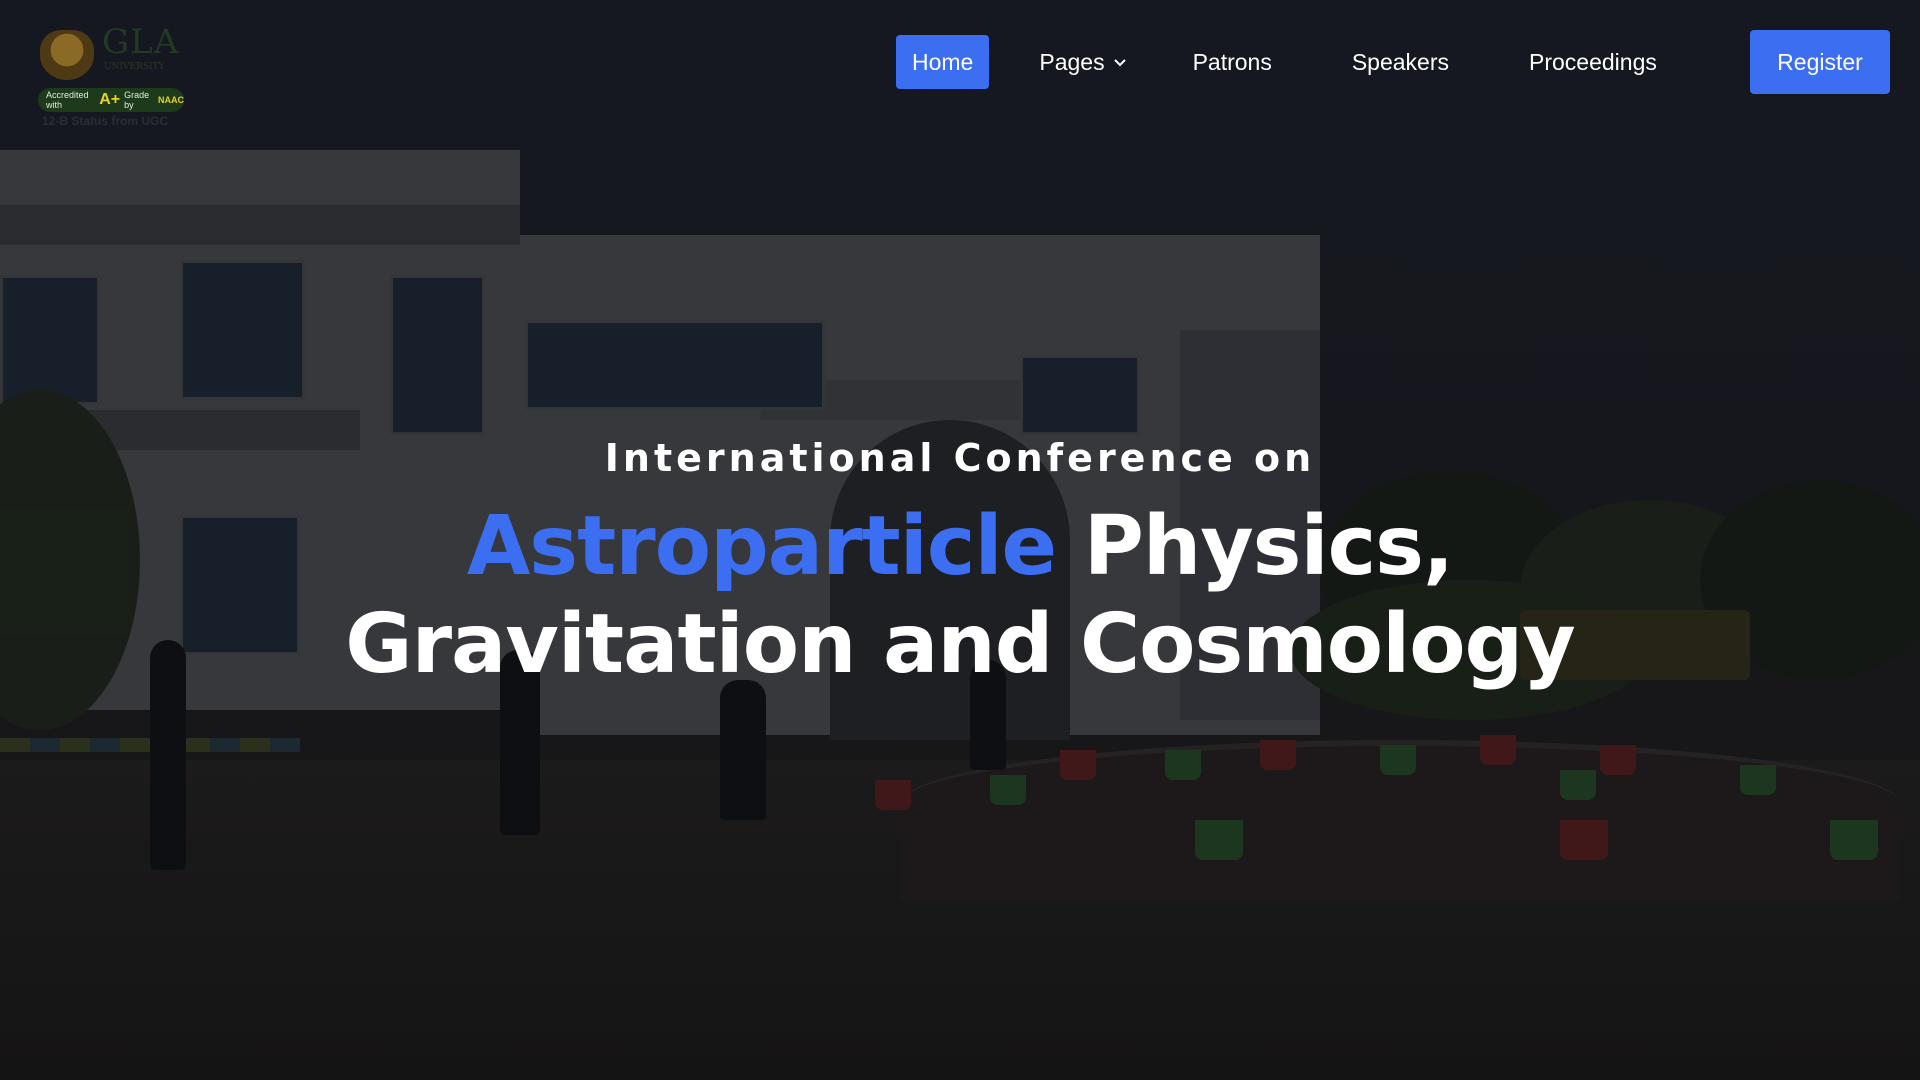  Describe the element at coordinates (141, 42) in the screenshot. I see `logo-wordmark: GLA` at that location.